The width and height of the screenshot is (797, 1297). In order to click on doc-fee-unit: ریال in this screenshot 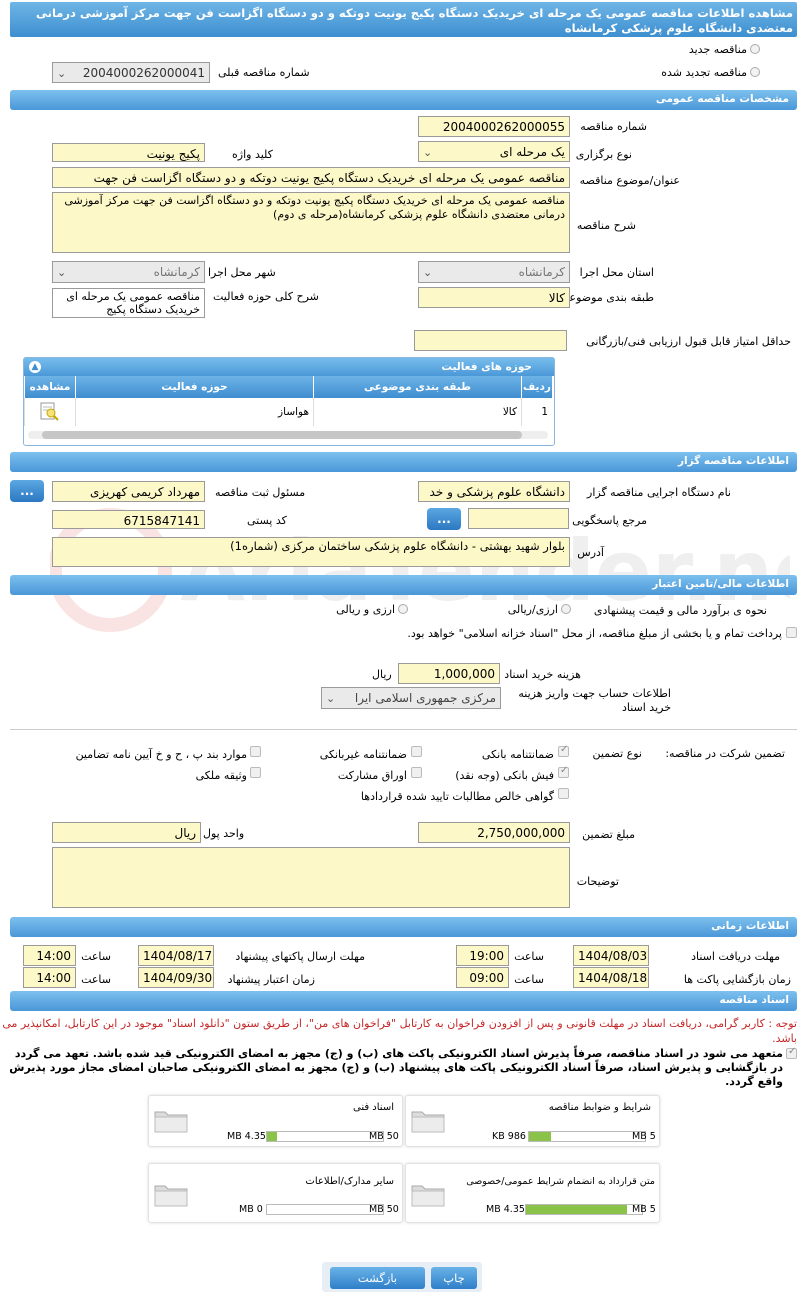, I will do `click(382, 674)`.